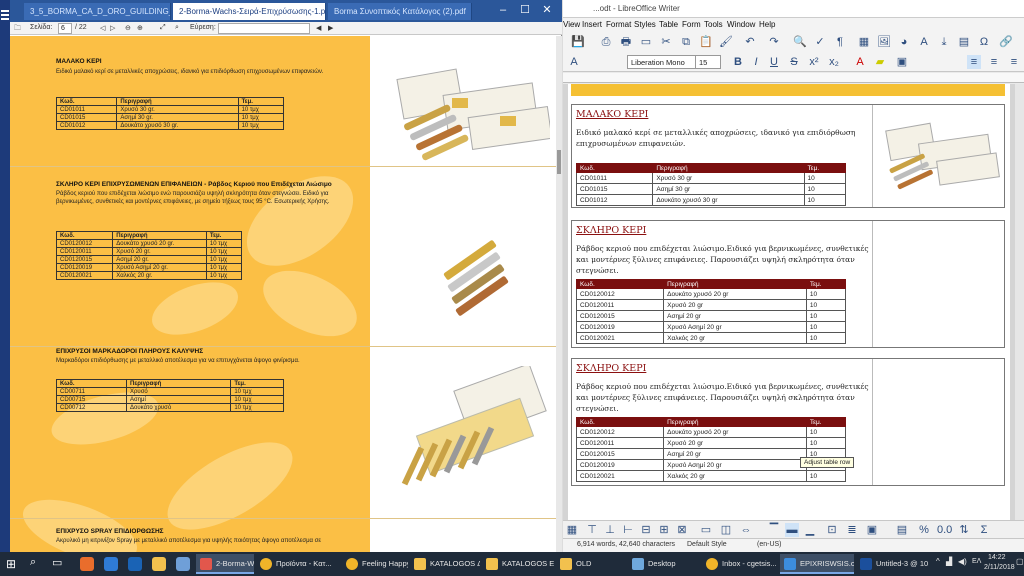  I want to click on cut-icon: ✂, so click(666, 42).